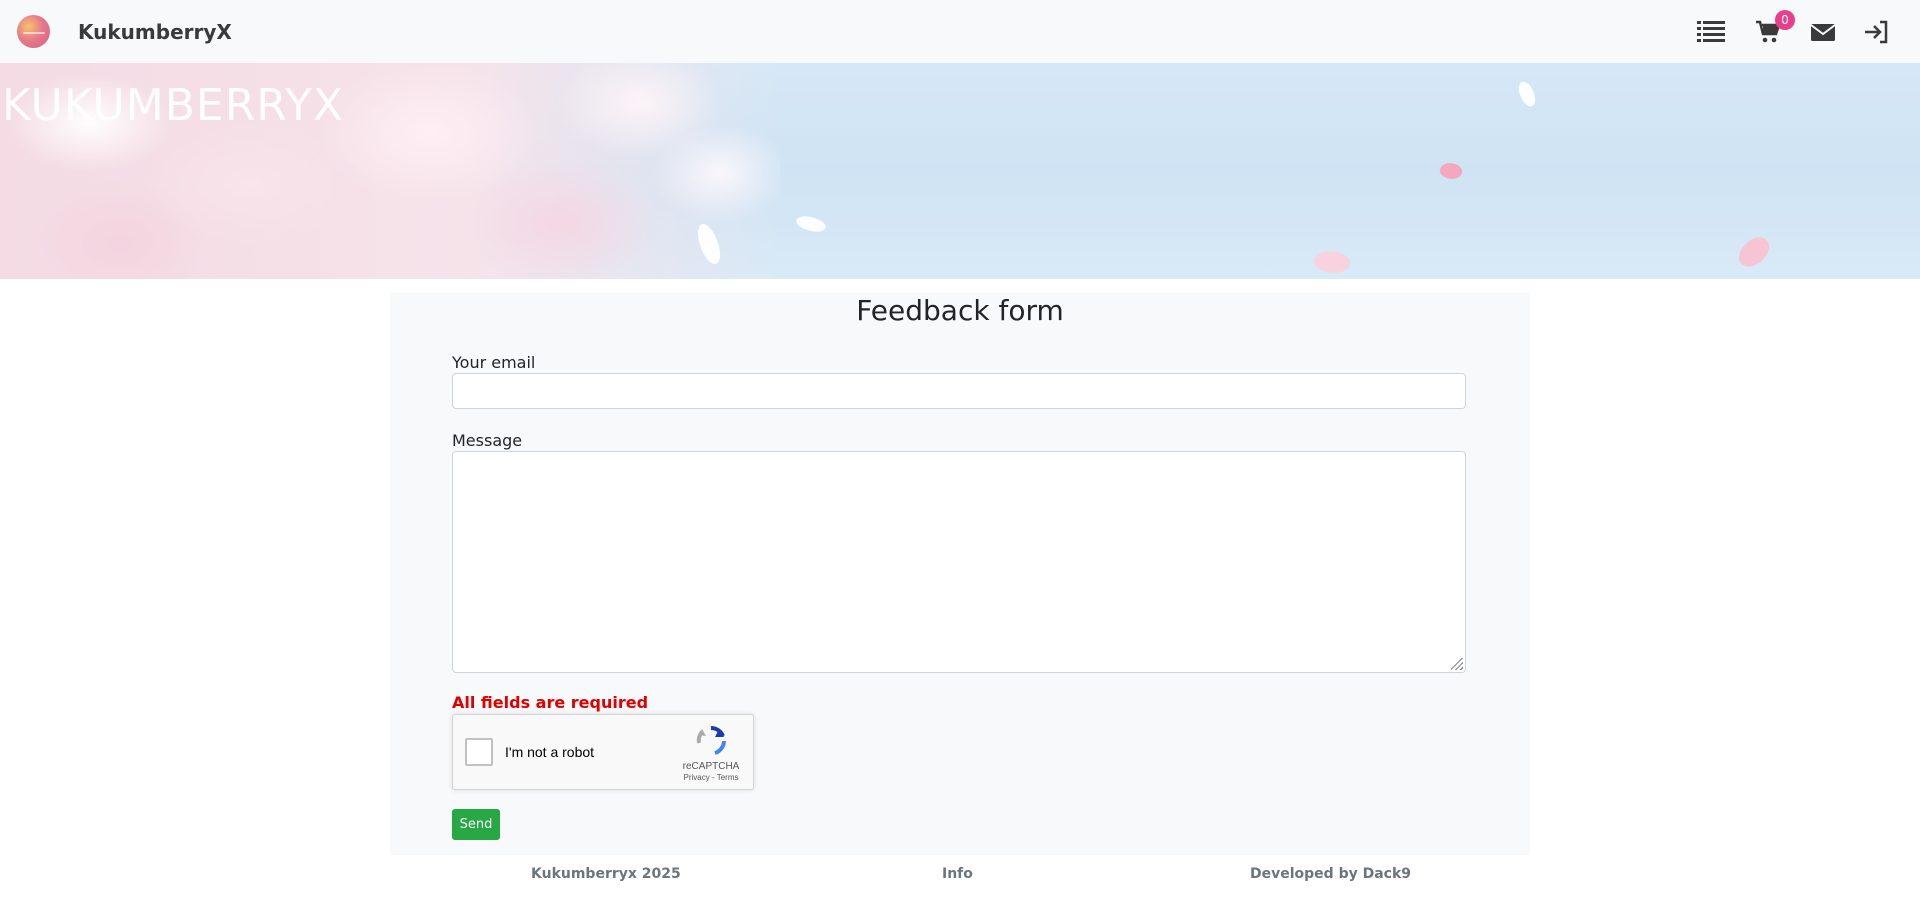 Image resolution: width=1920 pixels, height=899 pixels. What do you see at coordinates (1876, 32) in the screenshot?
I see `login-icon` at bounding box center [1876, 32].